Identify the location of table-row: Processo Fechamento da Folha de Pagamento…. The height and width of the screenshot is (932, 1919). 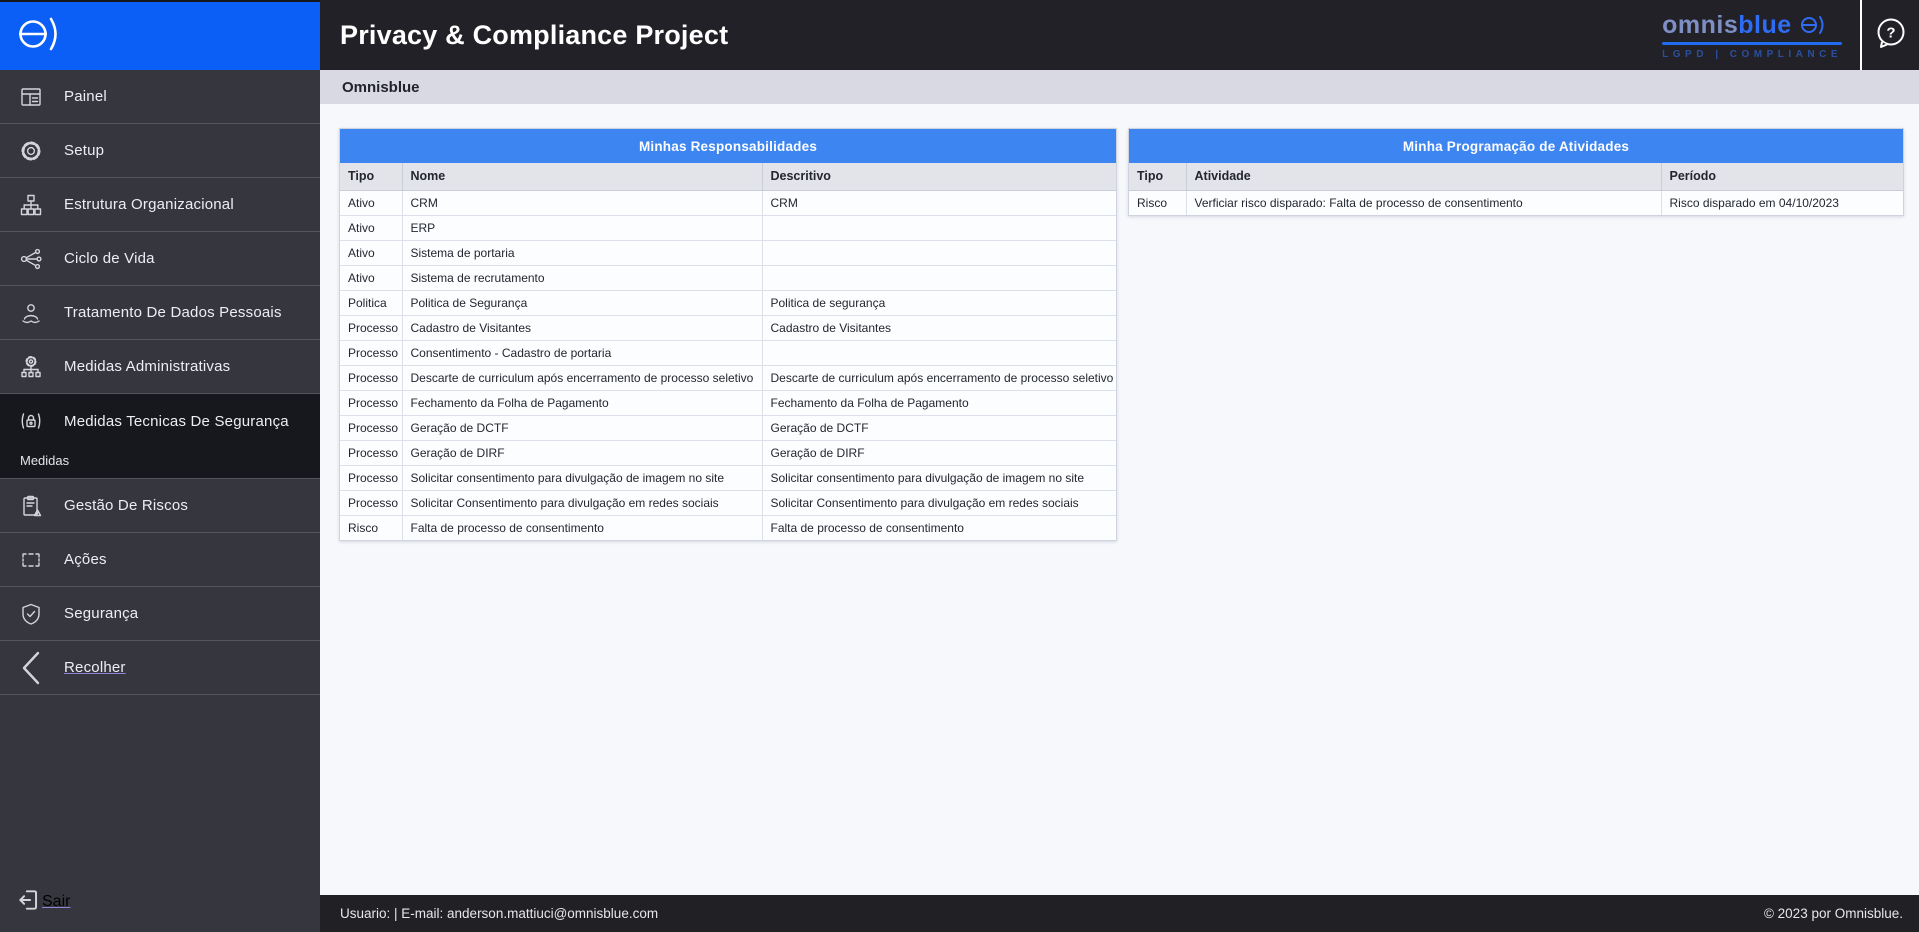
(728, 402).